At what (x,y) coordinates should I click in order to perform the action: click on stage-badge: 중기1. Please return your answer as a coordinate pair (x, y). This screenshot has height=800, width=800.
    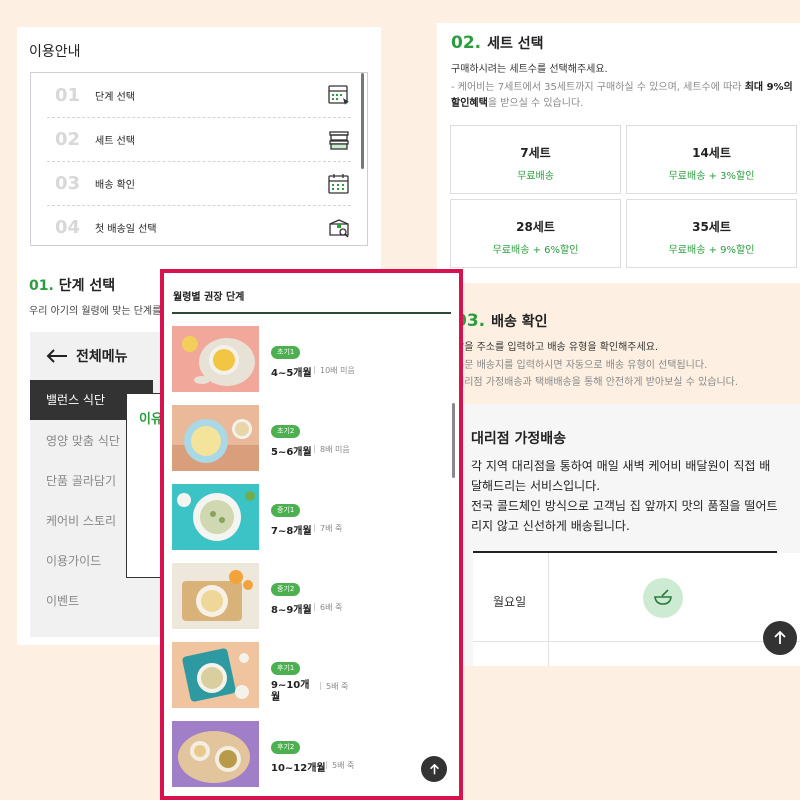
    Looking at the image, I should click on (286, 510).